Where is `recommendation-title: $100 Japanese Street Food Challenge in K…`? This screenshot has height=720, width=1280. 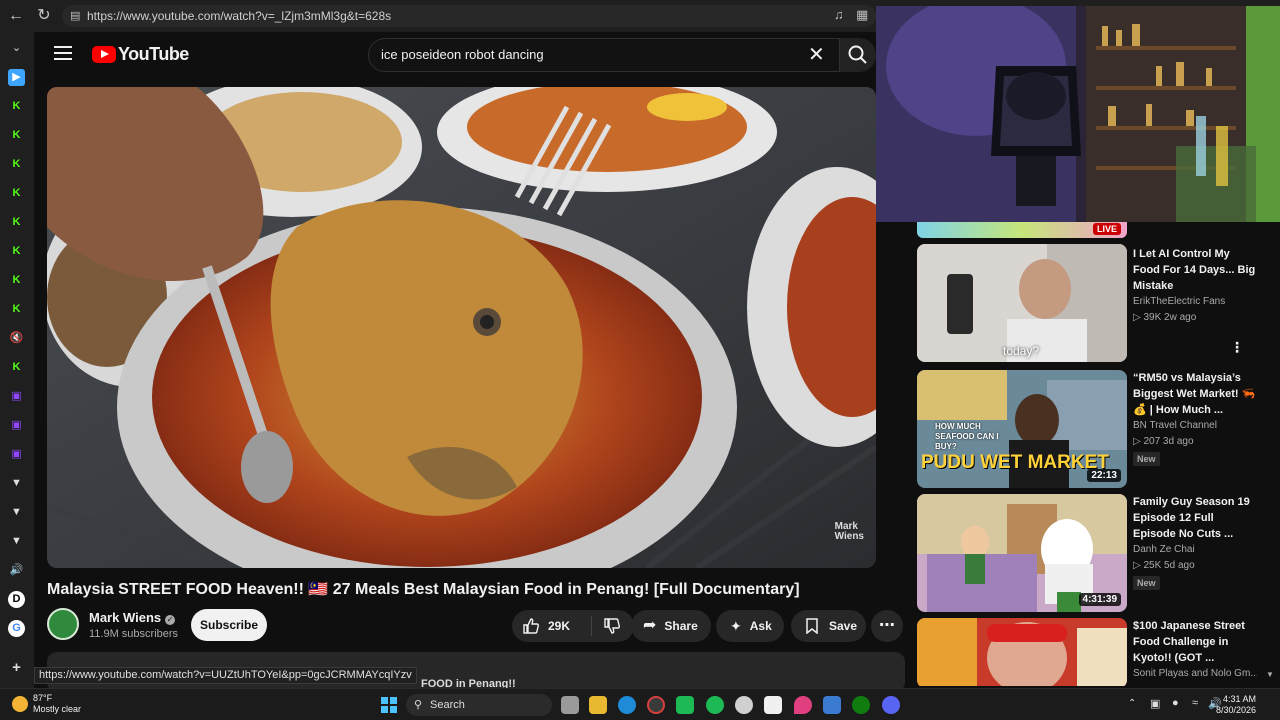 recommendation-title: $100 Japanese Street Food Challenge in K… is located at coordinates (1195, 642).